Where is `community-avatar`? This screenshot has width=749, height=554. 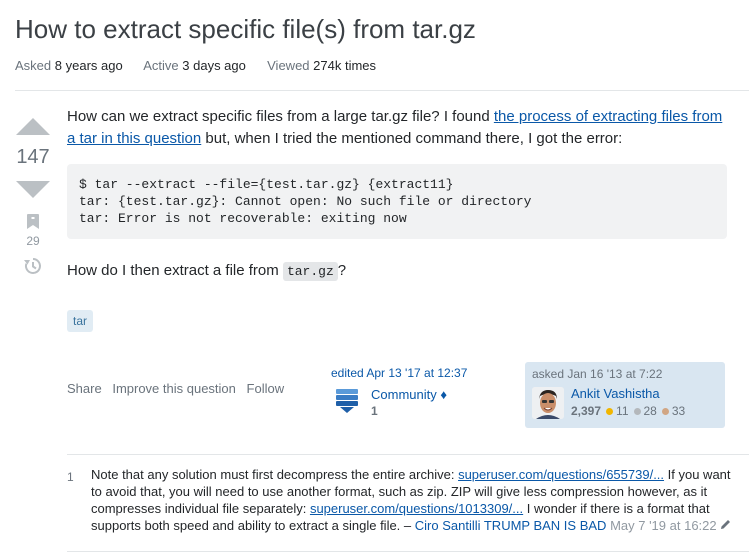
community-avatar is located at coordinates (347, 401).